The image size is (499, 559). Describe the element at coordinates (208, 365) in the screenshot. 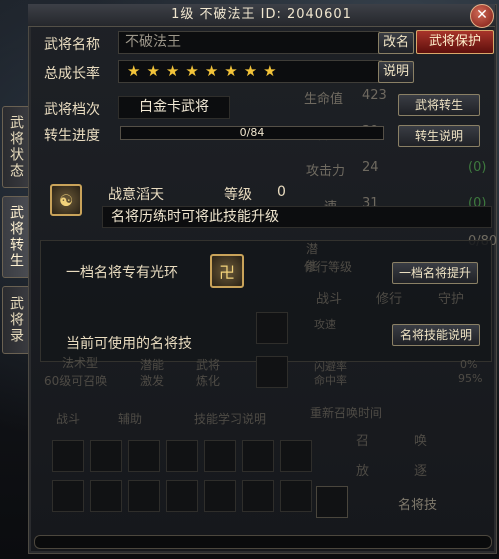

I see `ghost-left-5: 武将` at that location.